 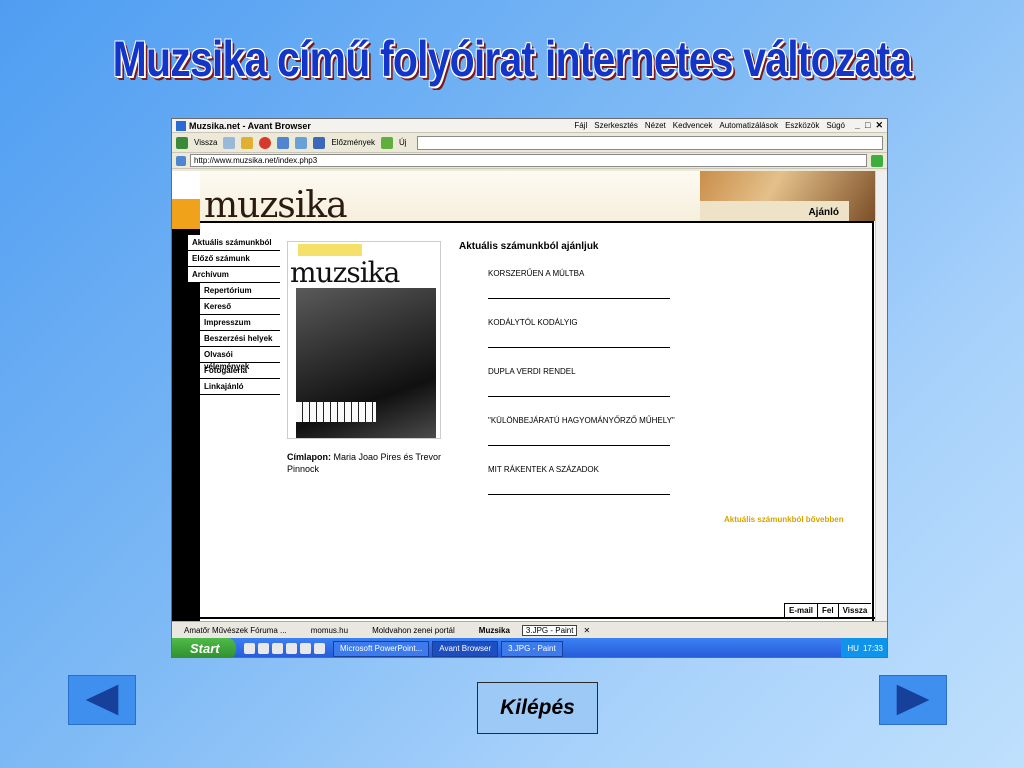 I want to click on site-logo: muzsika, so click(x=276, y=205).